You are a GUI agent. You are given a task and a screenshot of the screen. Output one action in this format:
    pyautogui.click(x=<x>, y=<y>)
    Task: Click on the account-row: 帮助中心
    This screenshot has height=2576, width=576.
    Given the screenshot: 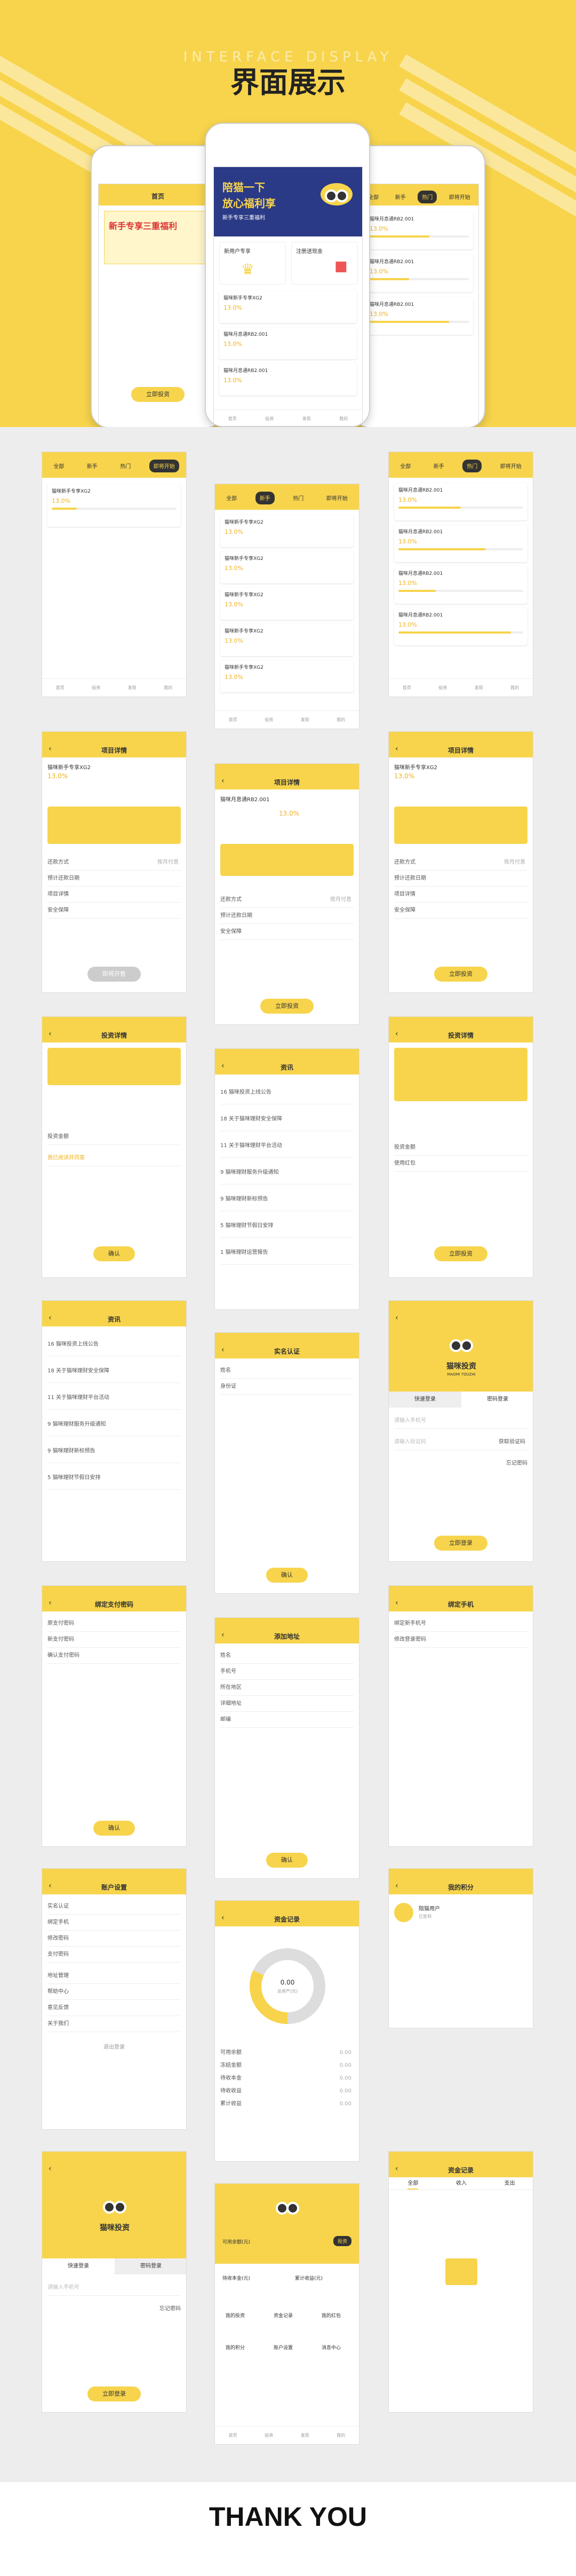 What is the action you would take?
    pyautogui.click(x=114, y=1992)
    